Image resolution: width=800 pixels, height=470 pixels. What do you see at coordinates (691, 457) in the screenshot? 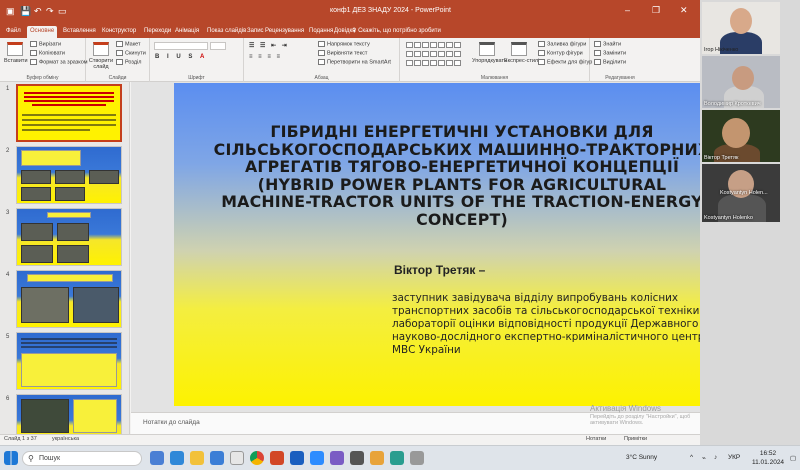
I see `tray-chevron-icon: ^` at bounding box center [691, 457].